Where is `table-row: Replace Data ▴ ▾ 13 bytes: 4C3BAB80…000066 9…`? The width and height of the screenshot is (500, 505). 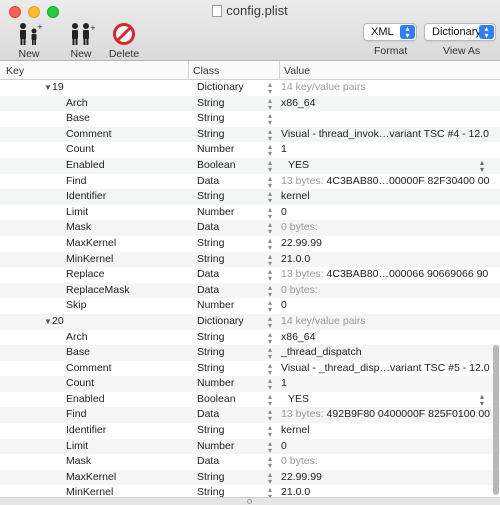
table-row: Replace Data ▴ ▾ 13 bytes: 4C3BAB80…000066 9… is located at coordinates (250, 275).